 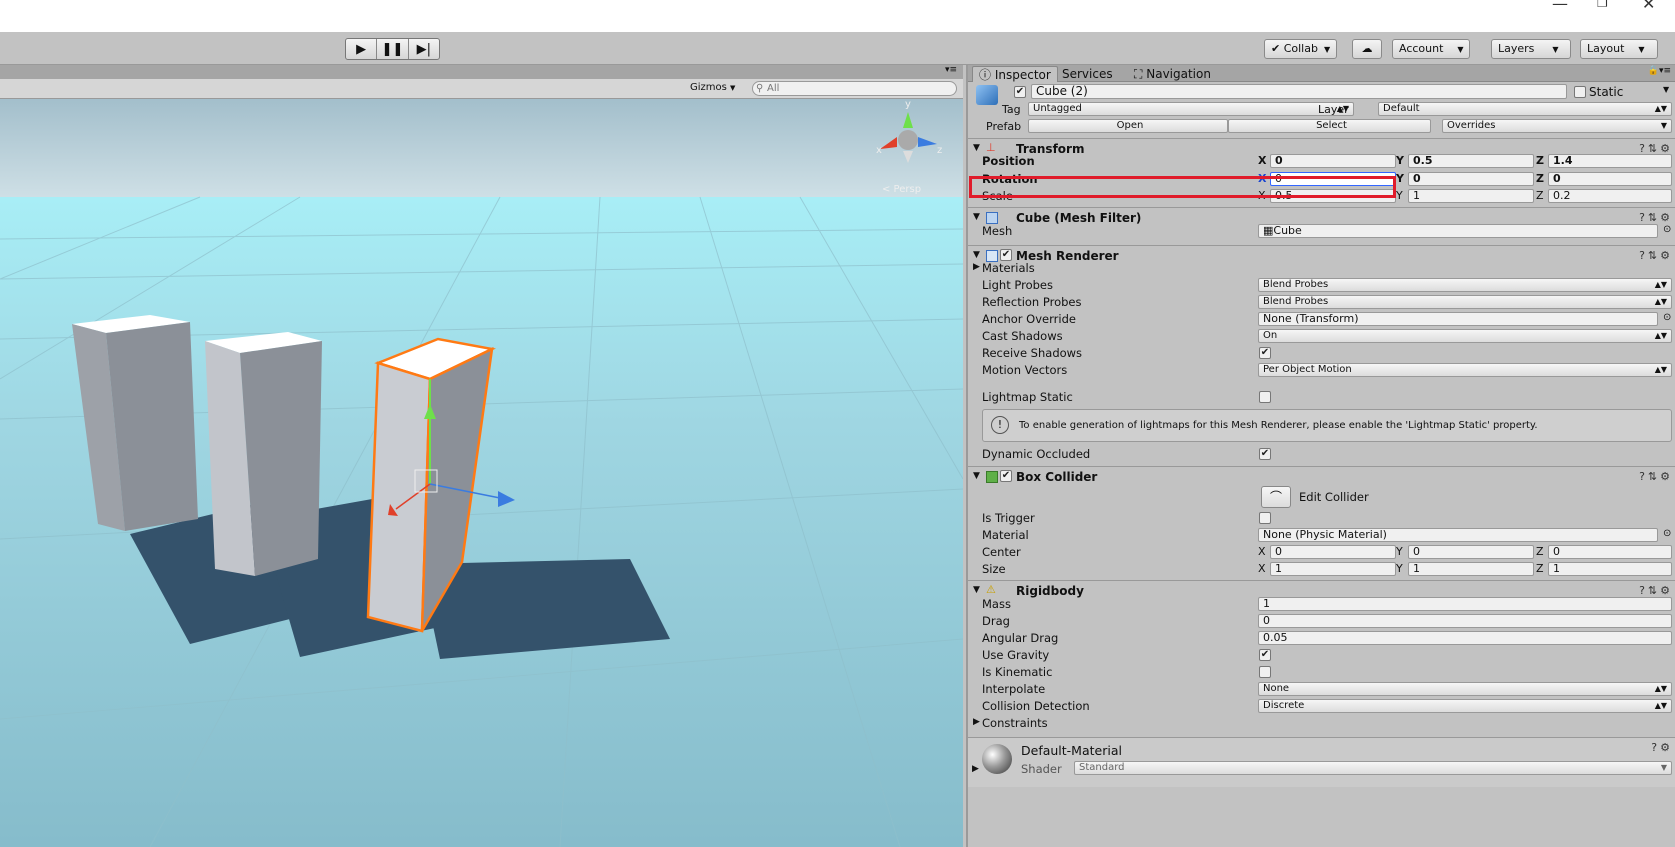 I want to click on static-checkbox, so click(x=1580, y=92).